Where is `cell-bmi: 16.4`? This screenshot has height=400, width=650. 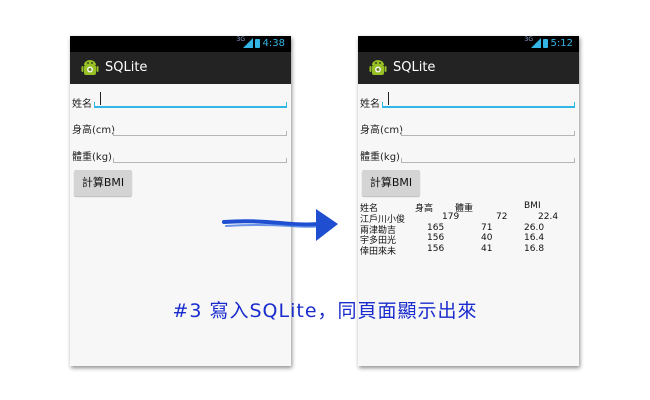 cell-bmi: 16.4 is located at coordinates (534, 238).